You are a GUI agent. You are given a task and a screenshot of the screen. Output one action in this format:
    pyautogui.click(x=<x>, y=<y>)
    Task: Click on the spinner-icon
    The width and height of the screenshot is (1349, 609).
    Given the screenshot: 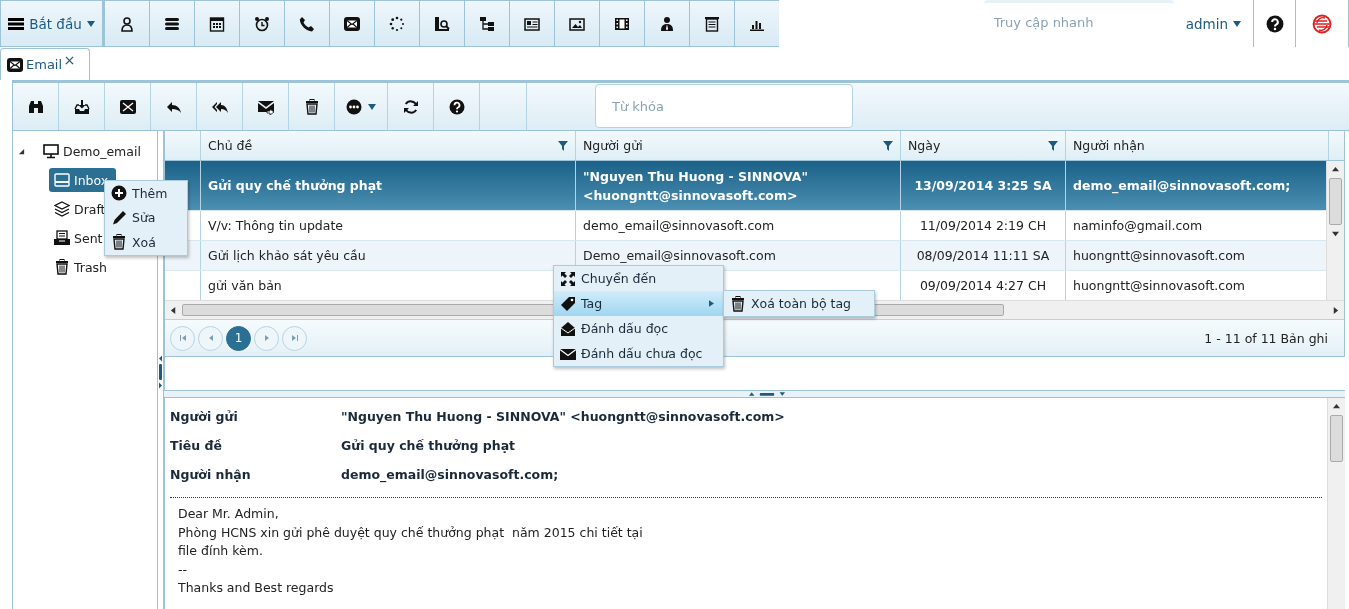 What is the action you would take?
    pyautogui.click(x=397, y=23)
    